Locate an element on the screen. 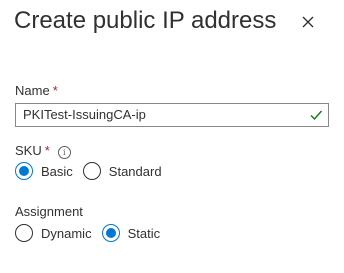 The height and width of the screenshot is (273, 344). sku-radio-group: Basic Standard is located at coordinates (93, 171).